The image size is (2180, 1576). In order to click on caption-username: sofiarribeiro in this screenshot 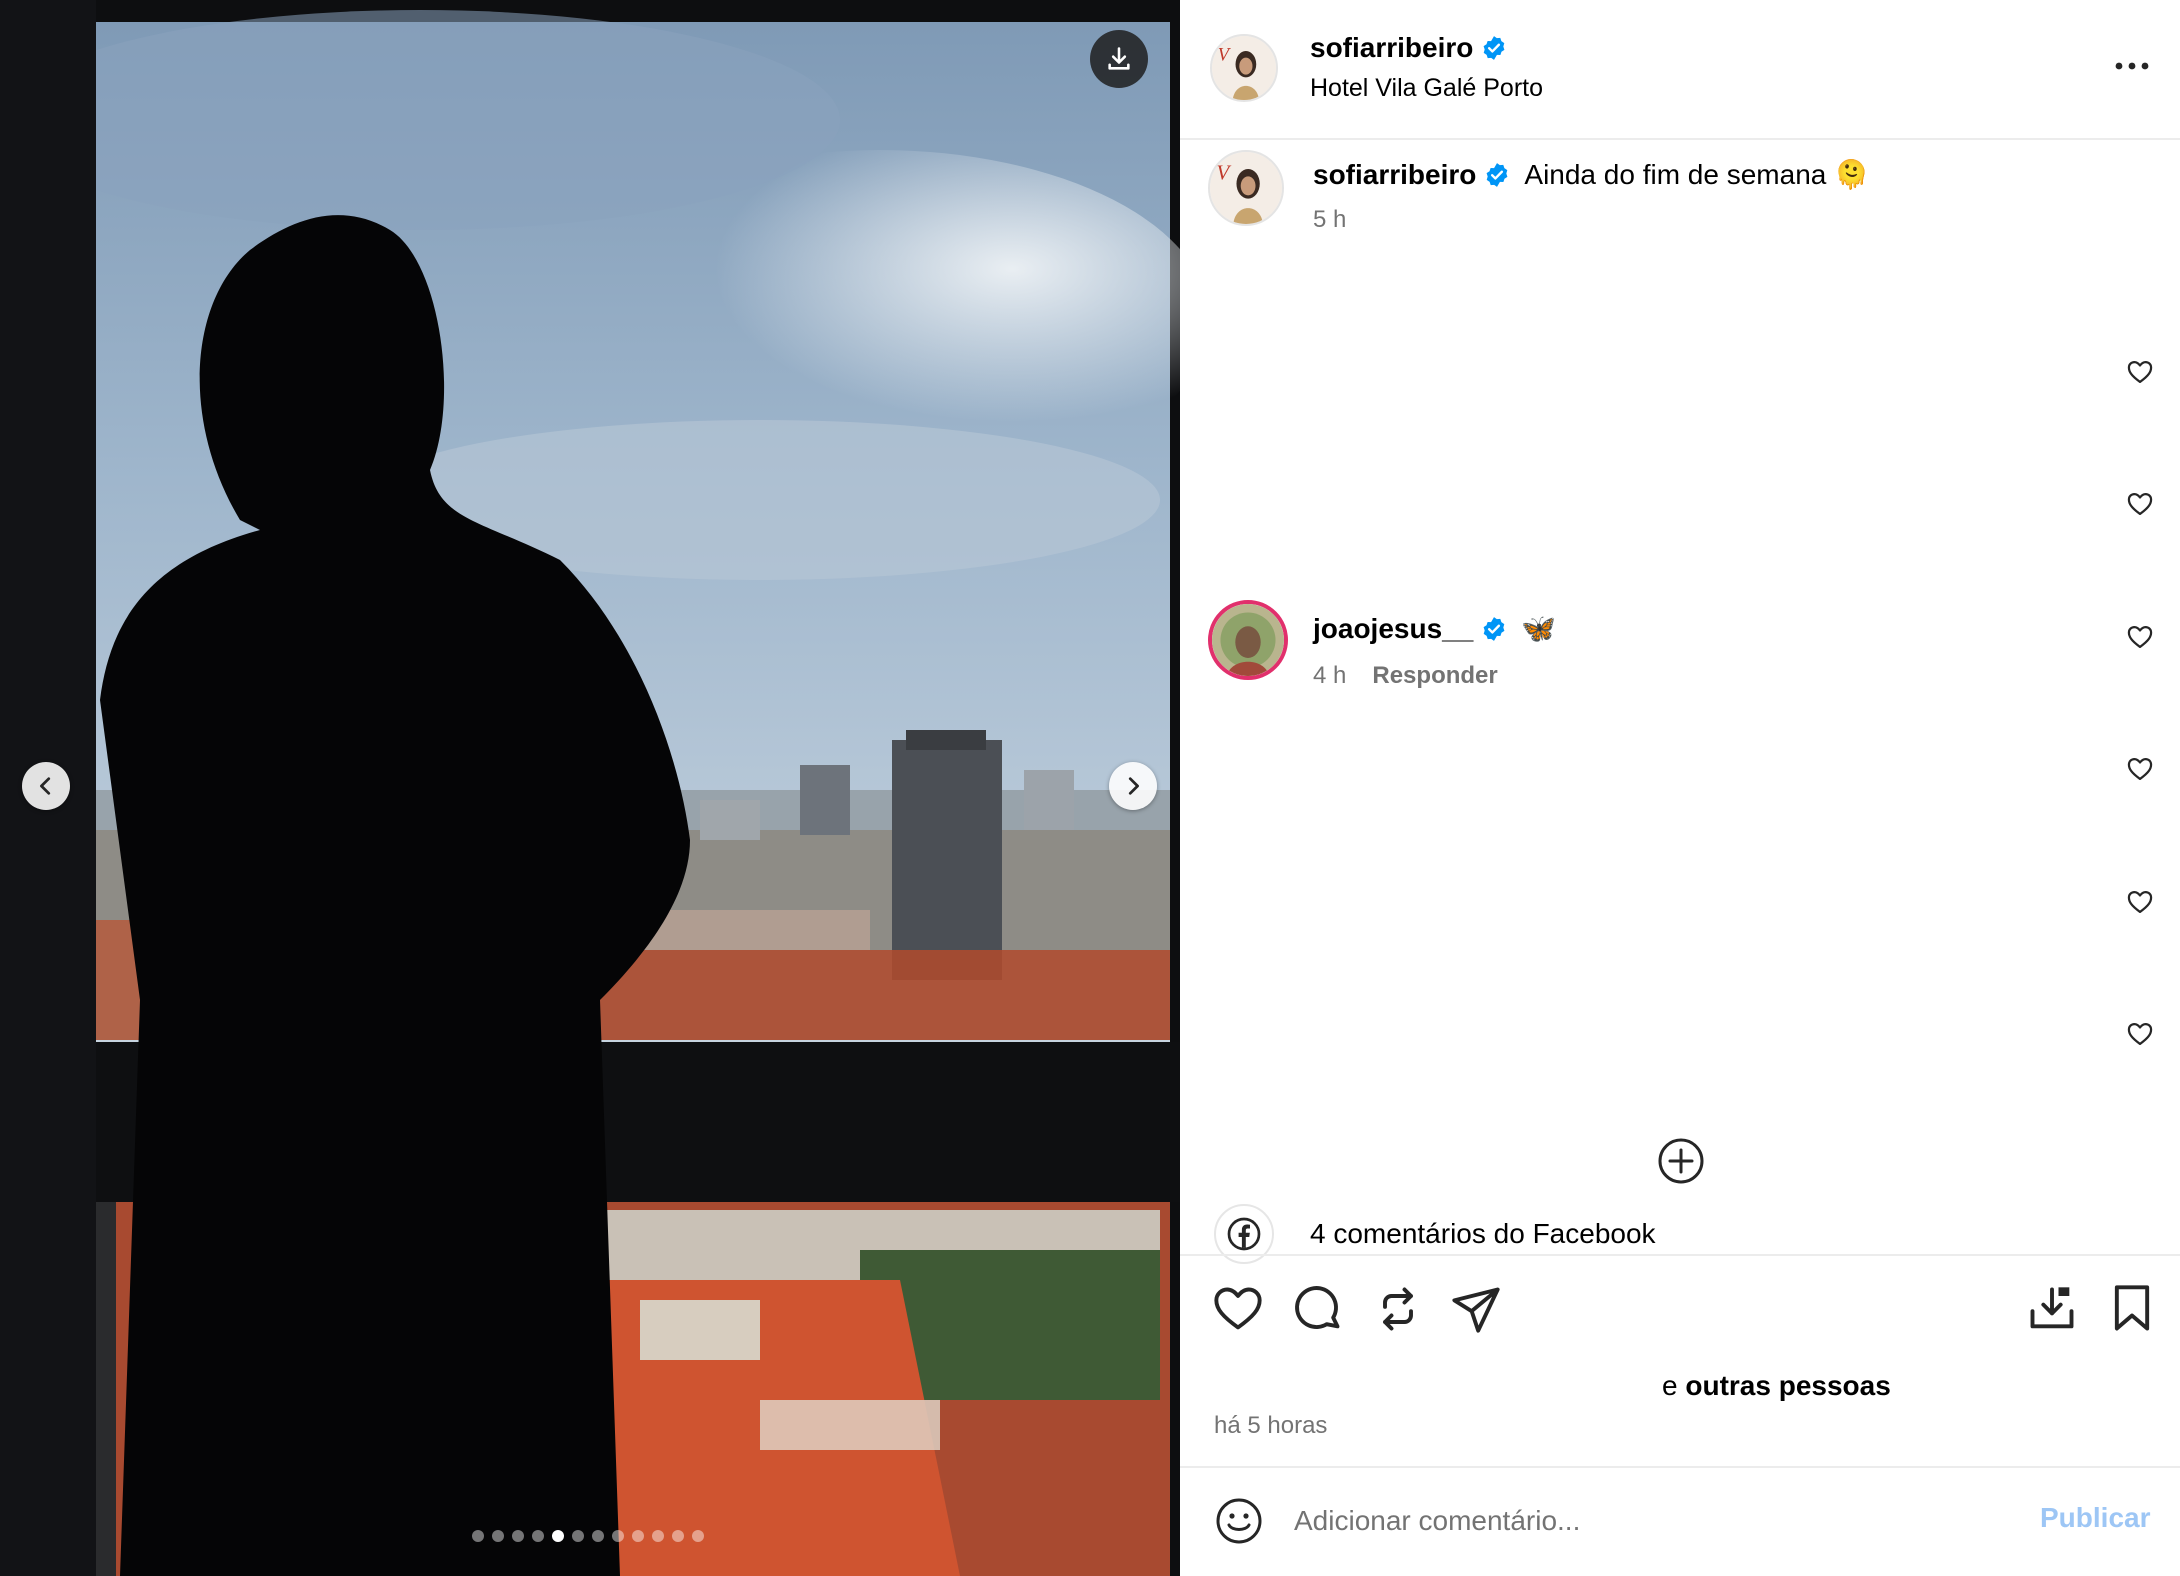, I will do `click(1394, 175)`.